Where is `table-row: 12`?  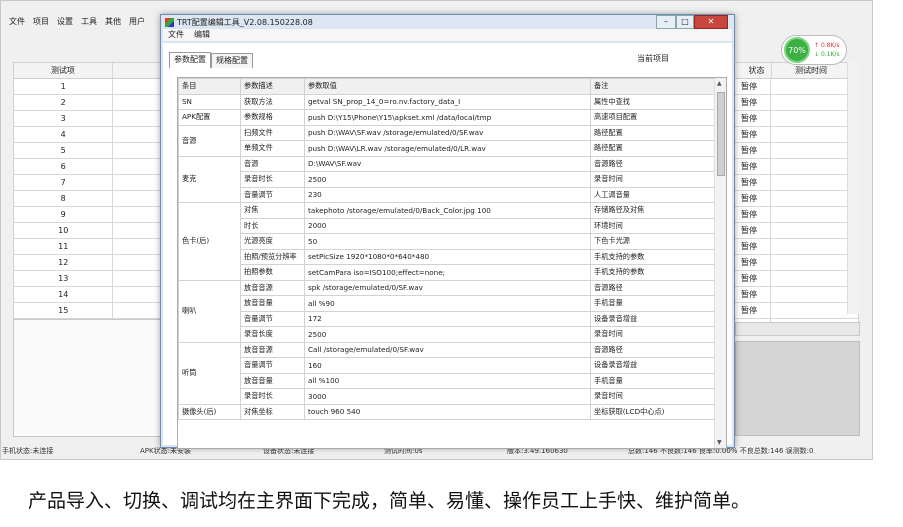
table-row: 12 is located at coordinates (98, 263).